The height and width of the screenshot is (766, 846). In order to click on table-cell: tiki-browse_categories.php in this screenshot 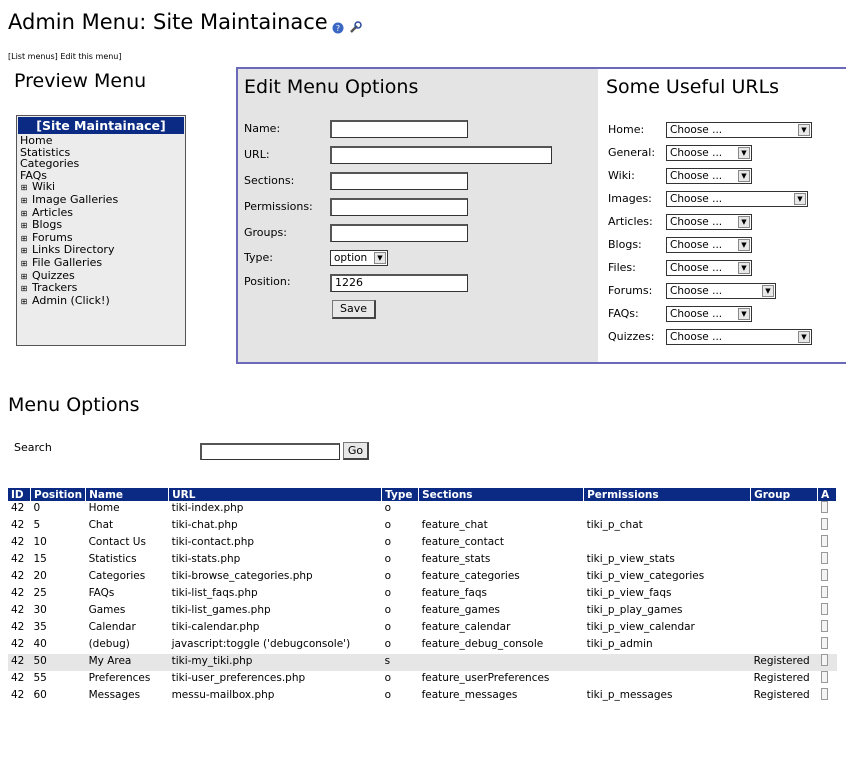, I will do `click(242, 576)`.